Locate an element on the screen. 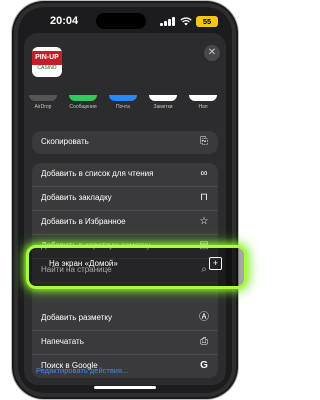  home-indicator is located at coordinates (125, 387).